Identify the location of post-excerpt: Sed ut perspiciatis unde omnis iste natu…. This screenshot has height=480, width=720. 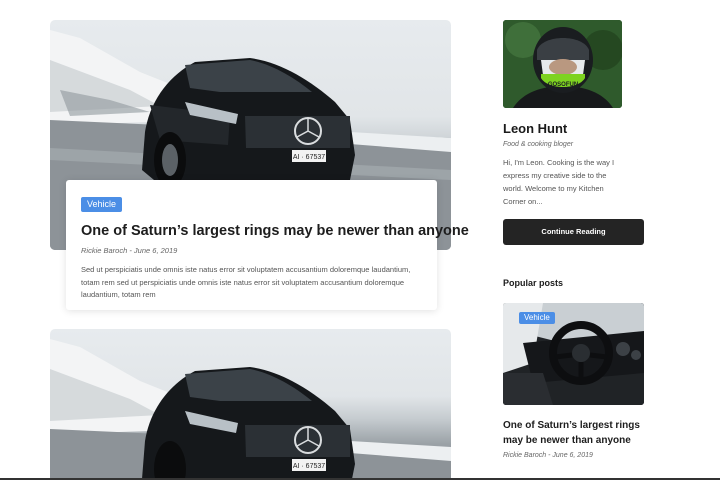
(246, 282).